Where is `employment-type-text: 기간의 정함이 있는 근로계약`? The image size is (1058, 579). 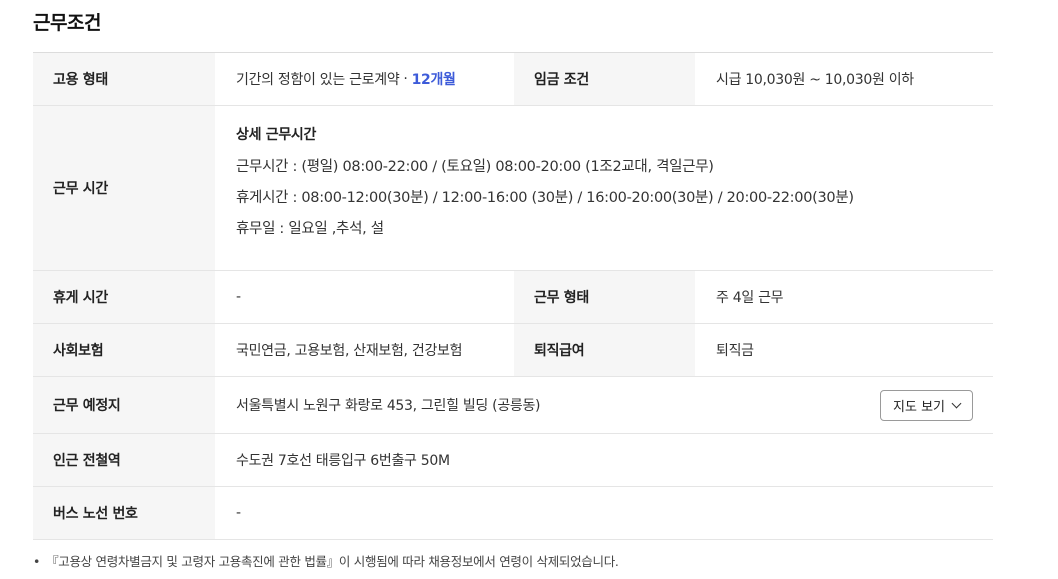
employment-type-text: 기간의 정함이 있는 근로계약 is located at coordinates (318, 80).